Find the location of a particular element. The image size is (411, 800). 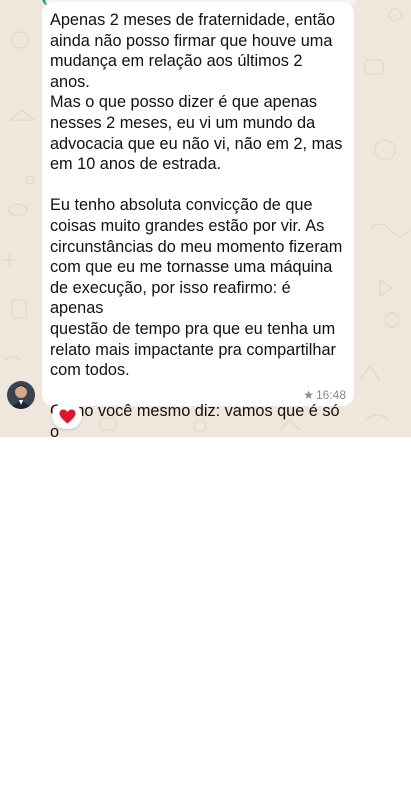

message-meta: ★ 16:48 is located at coordinates (324, 395).